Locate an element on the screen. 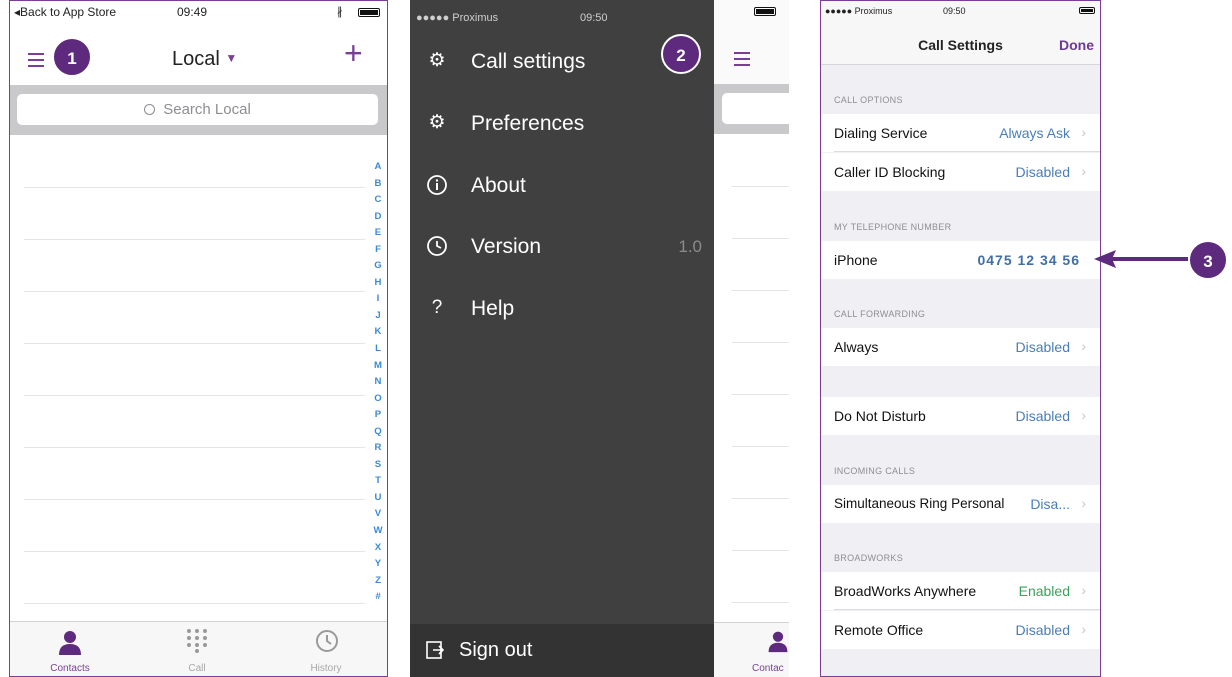  back-to-app-store-link: ◂Back to App Store is located at coordinates (65, 12).